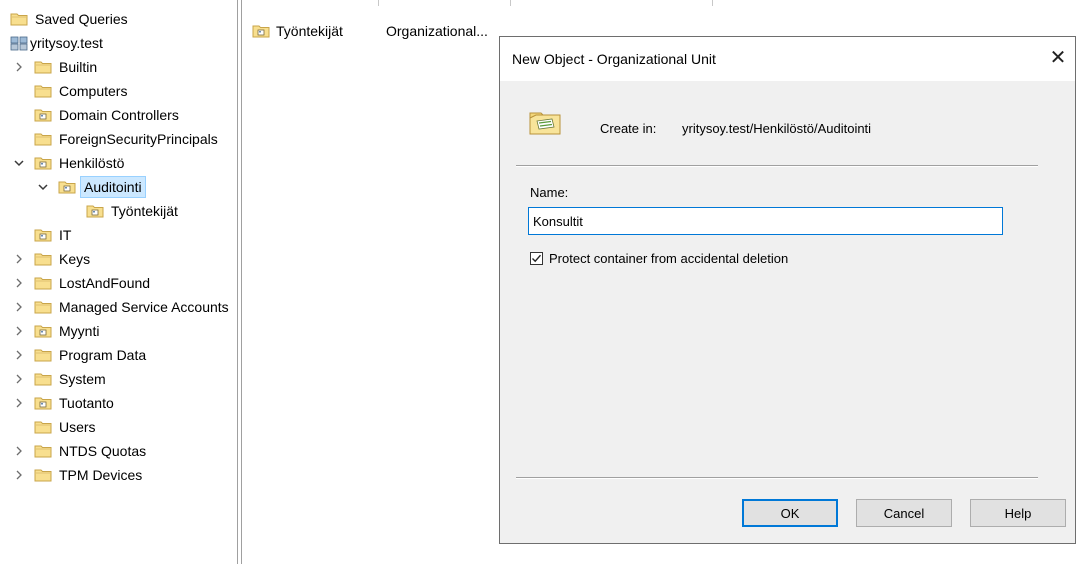 This screenshot has height=564, width=1076. I want to click on tree-item-ntds-quotas: NTDS Quotas, so click(81, 451).